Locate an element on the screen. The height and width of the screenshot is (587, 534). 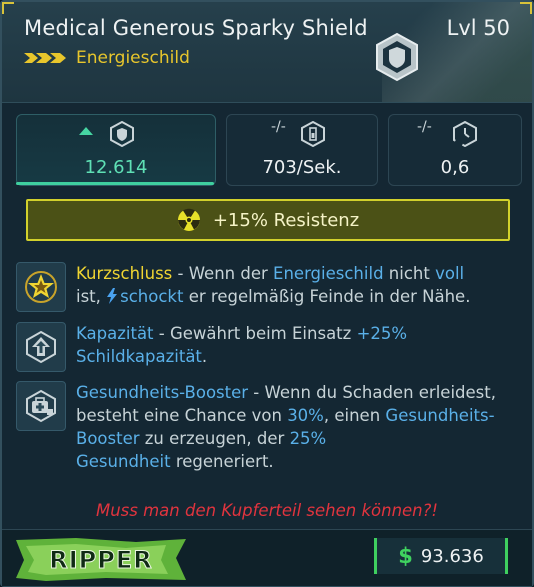
perk-text: - Wenn der is located at coordinates (223, 273).